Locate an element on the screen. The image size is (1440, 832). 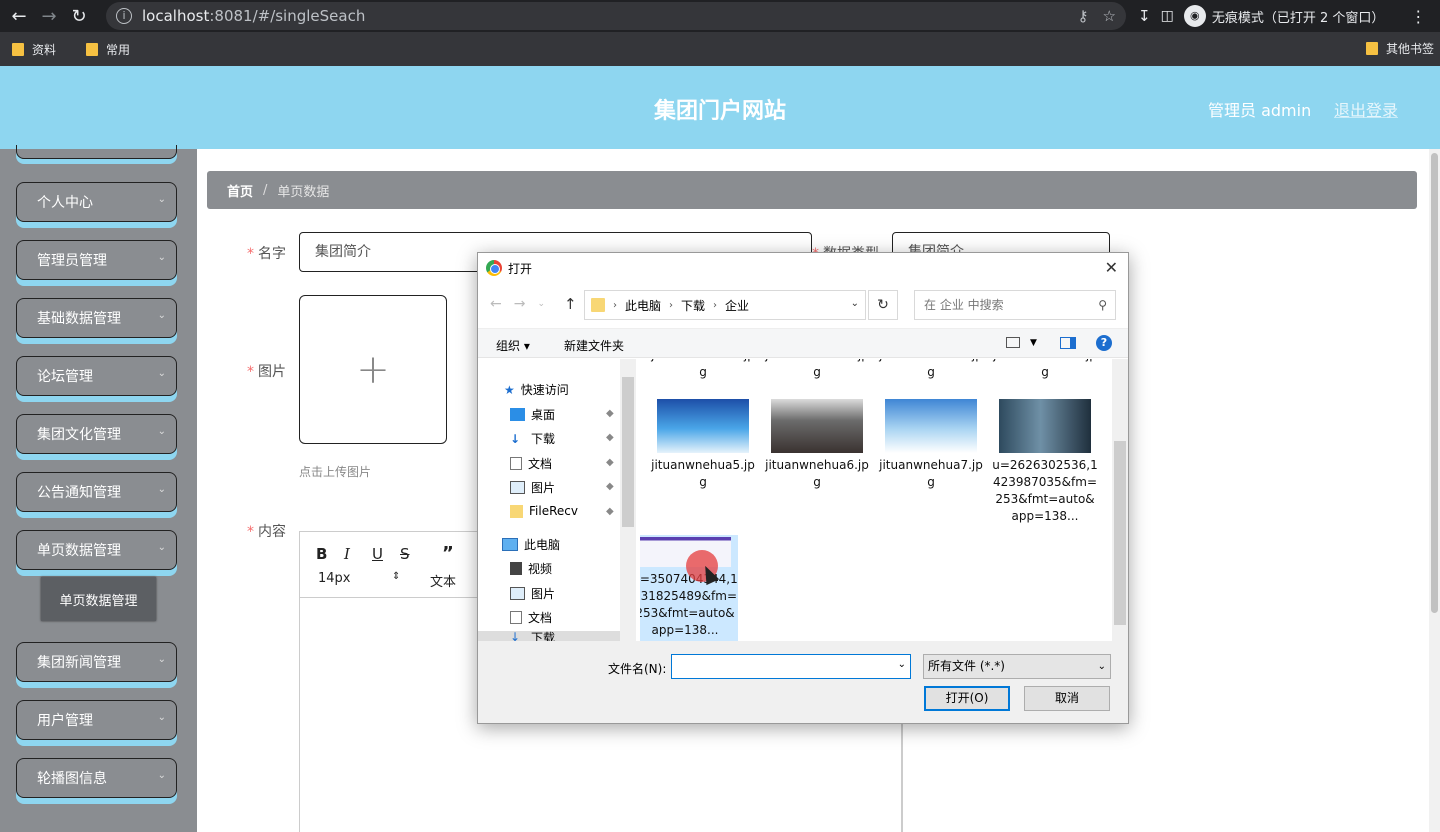
pin-icon: ◆ is located at coordinates (610, 462).